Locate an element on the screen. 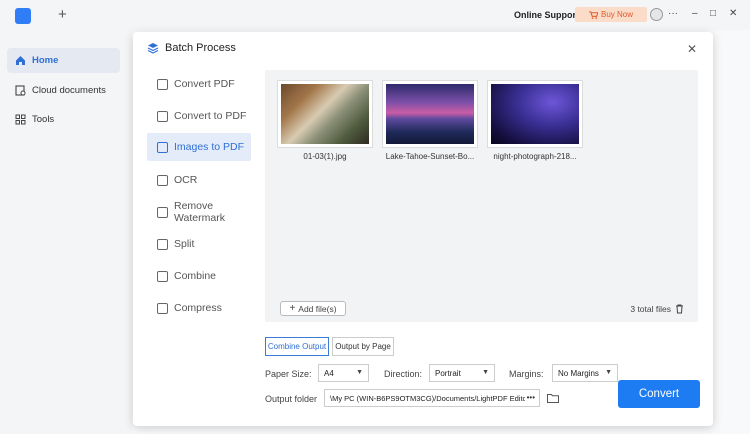  sidebar-item-label: Tools is located at coordinates (43, 119).